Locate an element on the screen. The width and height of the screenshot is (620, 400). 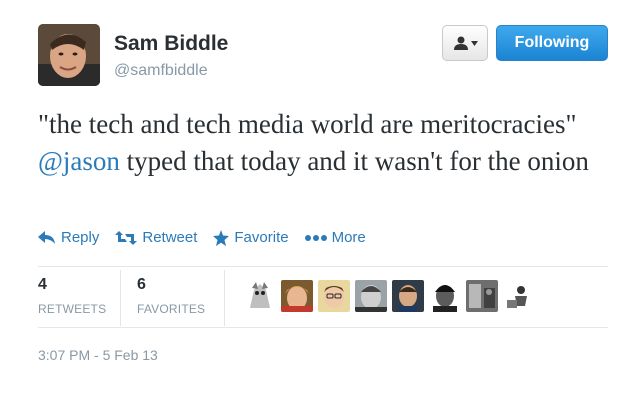
favorite-action: Favorite is located at coordinates (251, 237).